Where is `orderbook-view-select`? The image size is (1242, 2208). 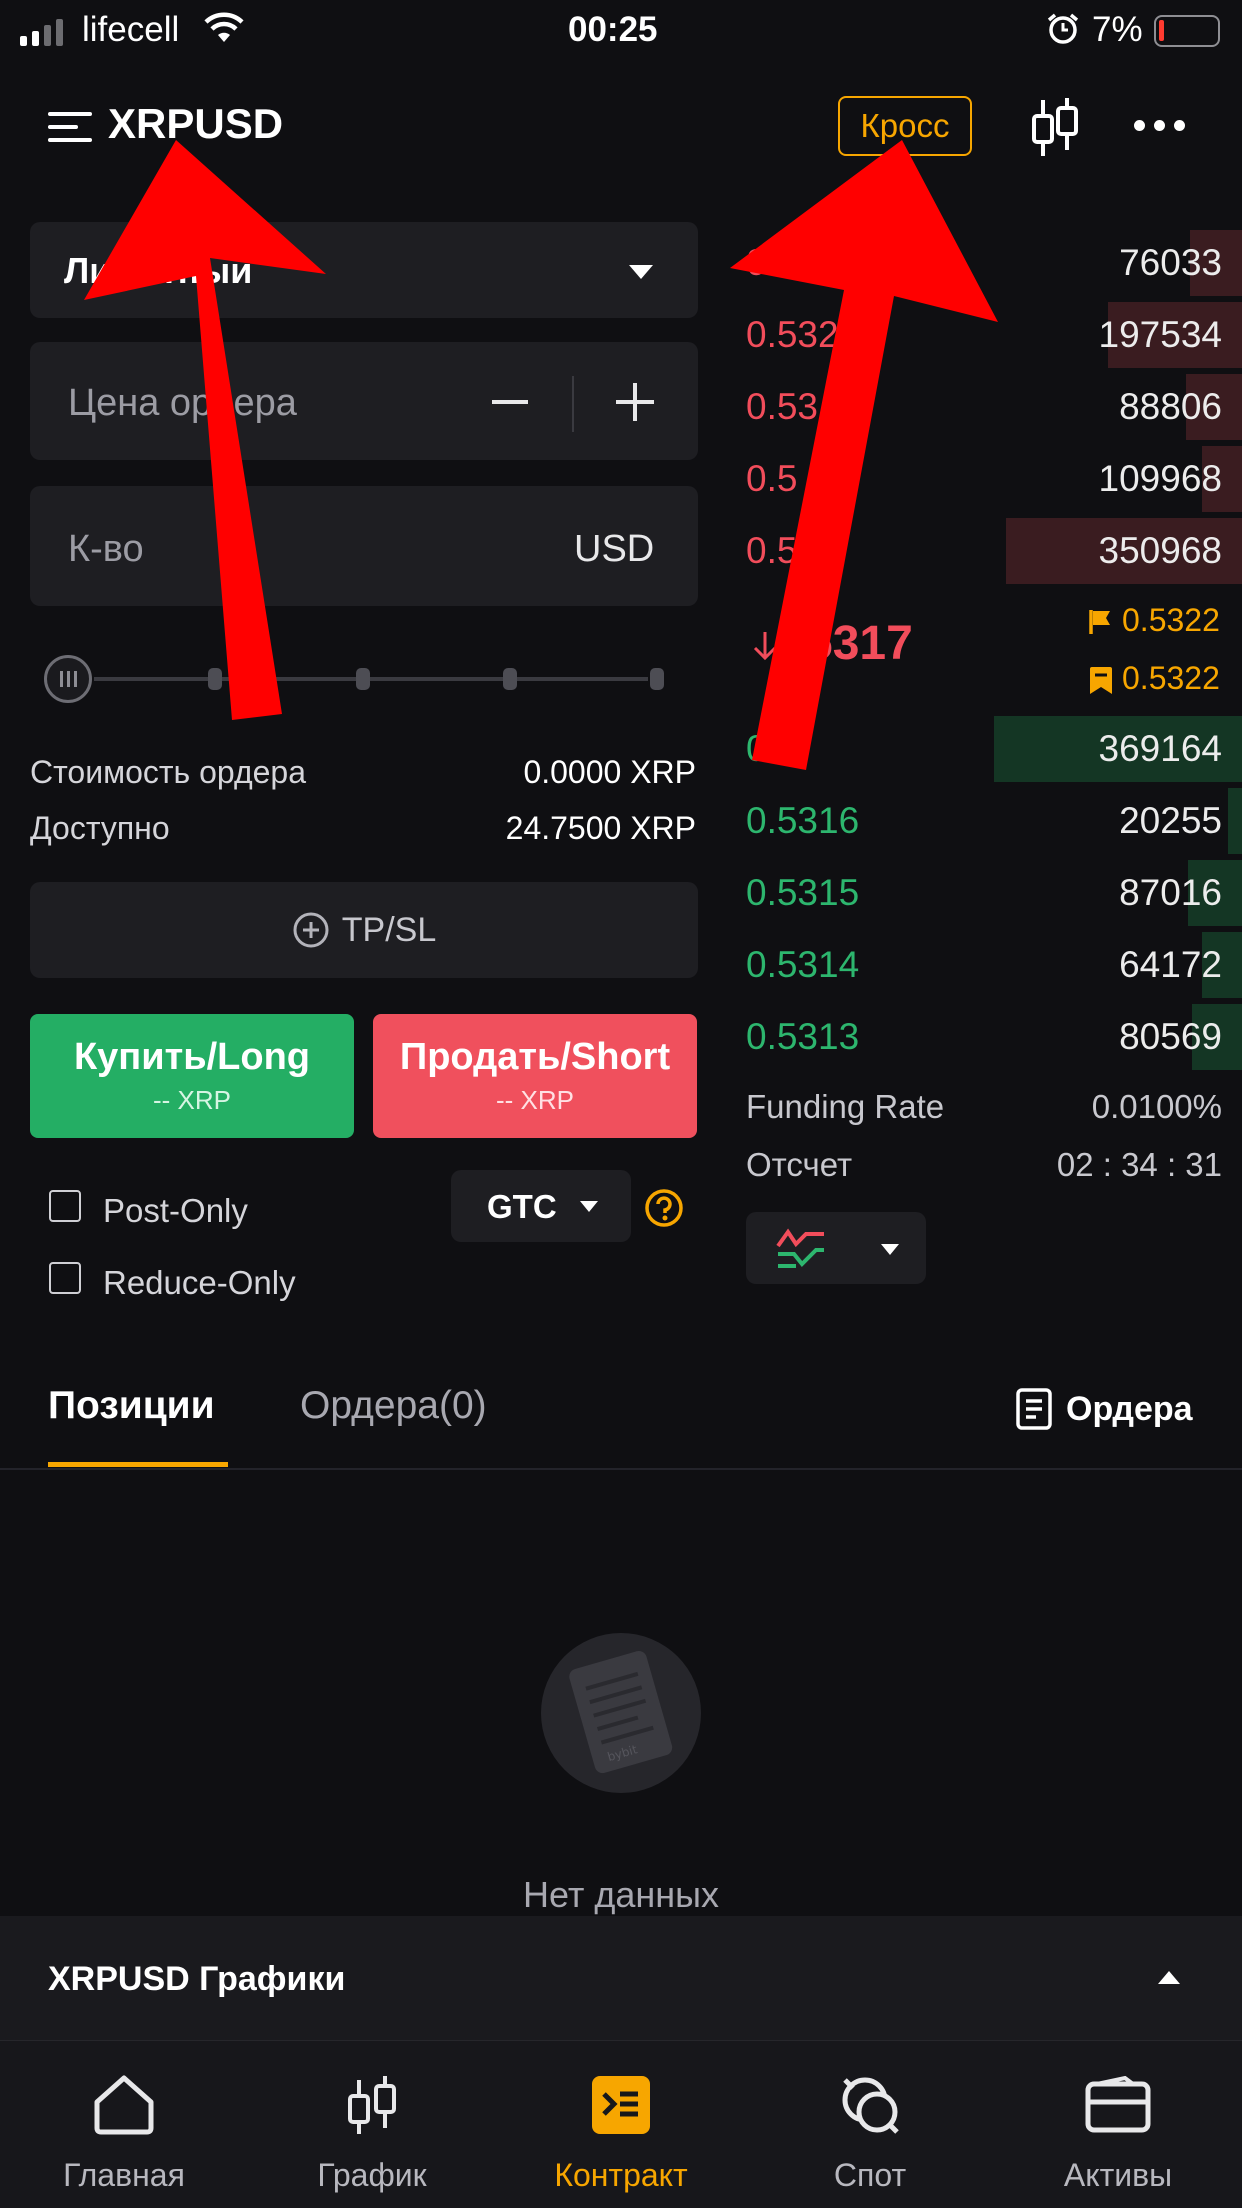
orderbook-view-select is located at coordinates (836, 1248).